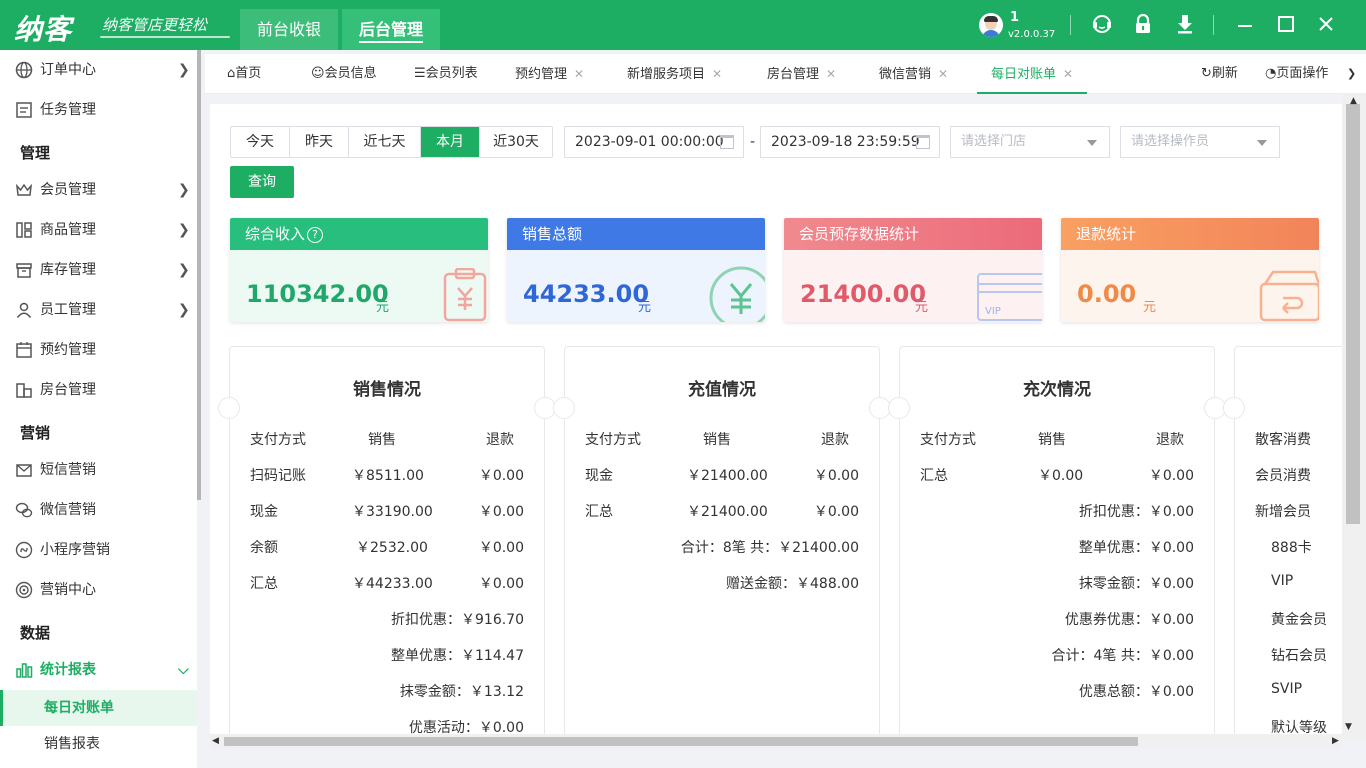 The height and width of the screenshot is (768, 1366). I want to click on start-date-input: 2023-09-01 00:00:00, so click(654, 142).